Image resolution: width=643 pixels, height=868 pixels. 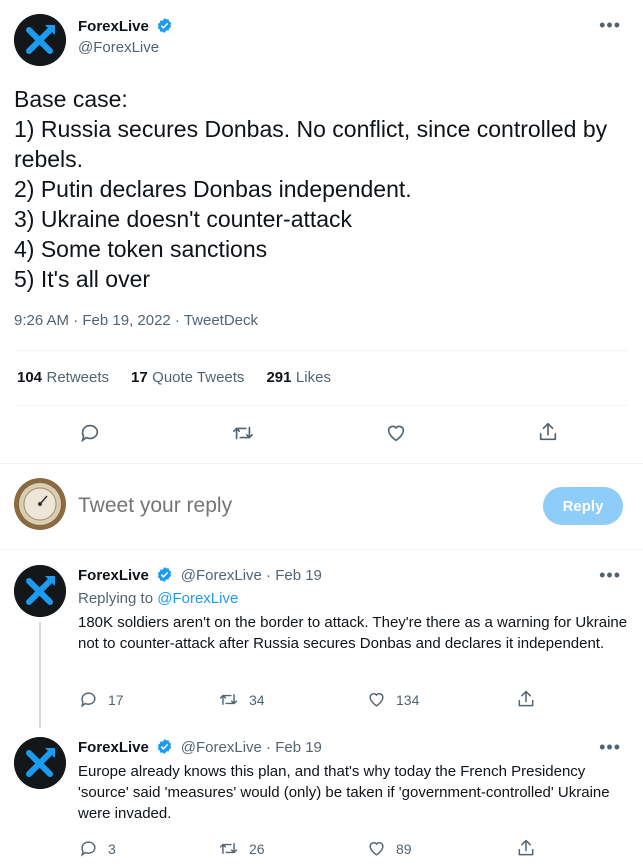 I want to click on reply-button: 3, so click(x=97, y=848).